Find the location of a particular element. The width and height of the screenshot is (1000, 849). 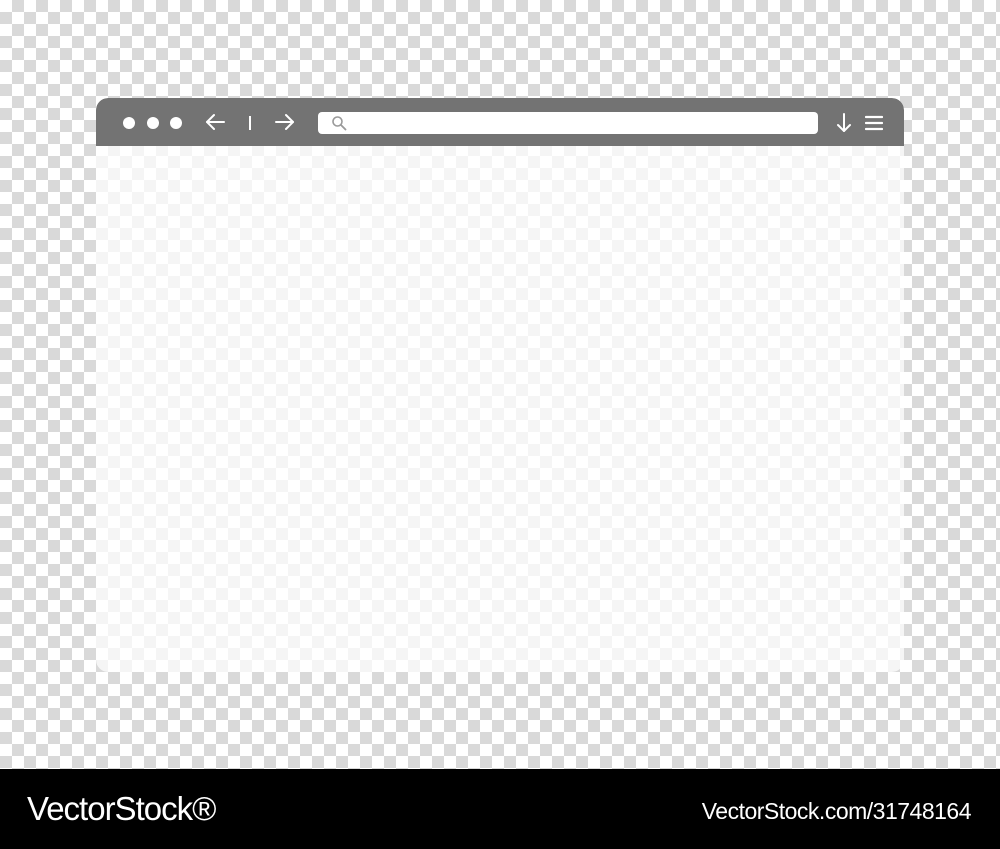

hamburger-menu-icon is located at coordinates (874, 123).